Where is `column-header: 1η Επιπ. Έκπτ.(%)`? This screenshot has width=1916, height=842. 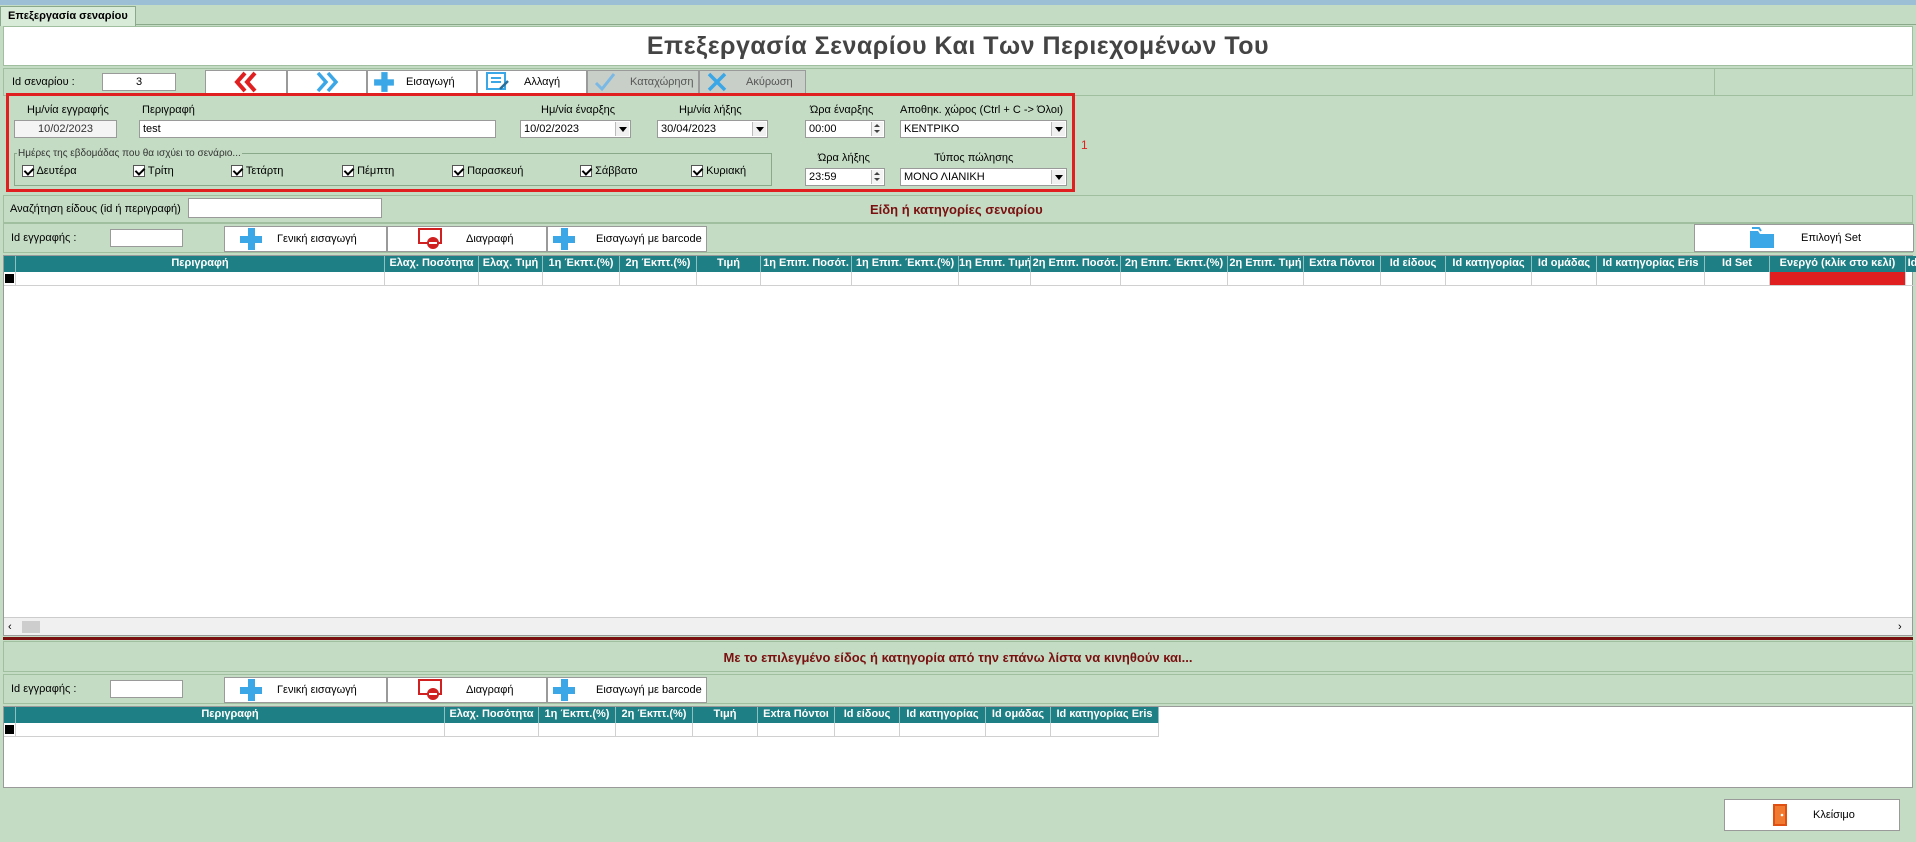 column-header: 1η Επιπ. Έκπτ.(%) is located at coordinates (905, 264).